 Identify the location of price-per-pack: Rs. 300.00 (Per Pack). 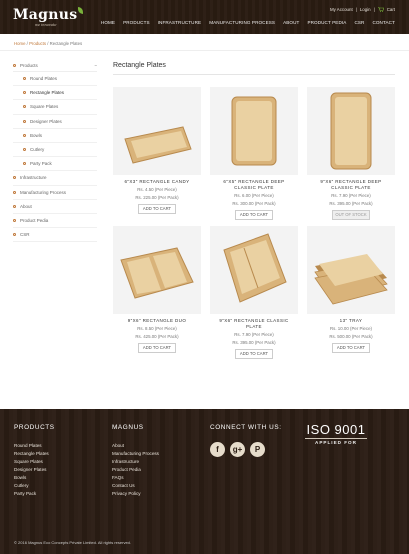
(254, 203).